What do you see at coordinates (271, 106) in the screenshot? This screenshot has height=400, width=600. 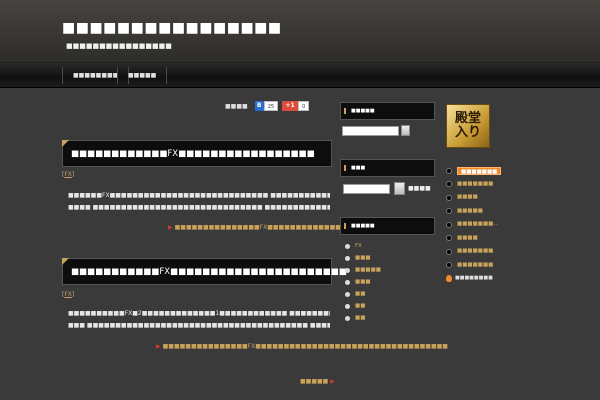 I see `hatena-count: 25` at bounding box center [271, 106].